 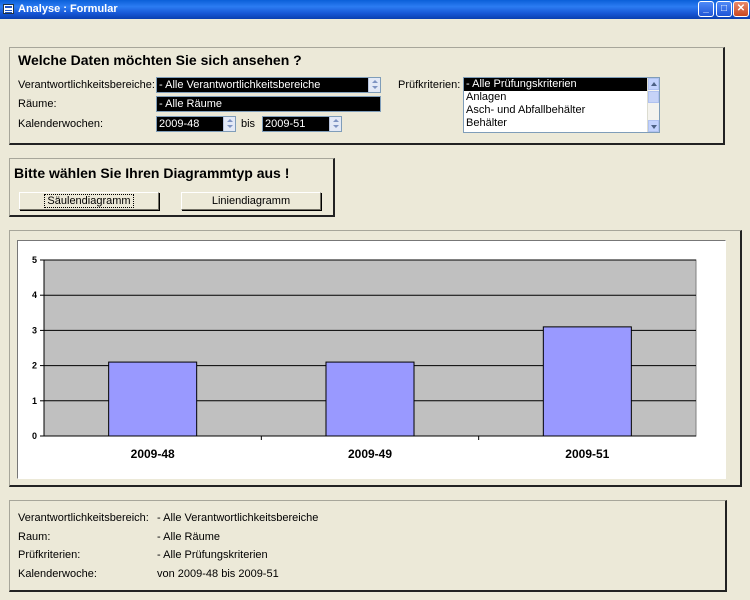 I want to click on summary-raum-label: Raum:, so click(x=34, y=537).